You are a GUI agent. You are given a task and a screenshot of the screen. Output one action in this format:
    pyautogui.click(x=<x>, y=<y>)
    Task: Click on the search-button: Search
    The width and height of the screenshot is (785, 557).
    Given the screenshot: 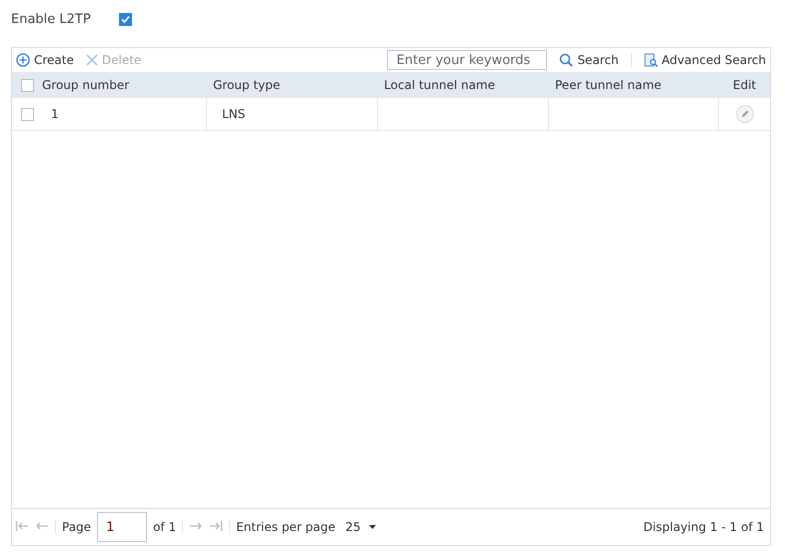 What is the action you would take?
    pyautogui.click(x=589, y=60)
    